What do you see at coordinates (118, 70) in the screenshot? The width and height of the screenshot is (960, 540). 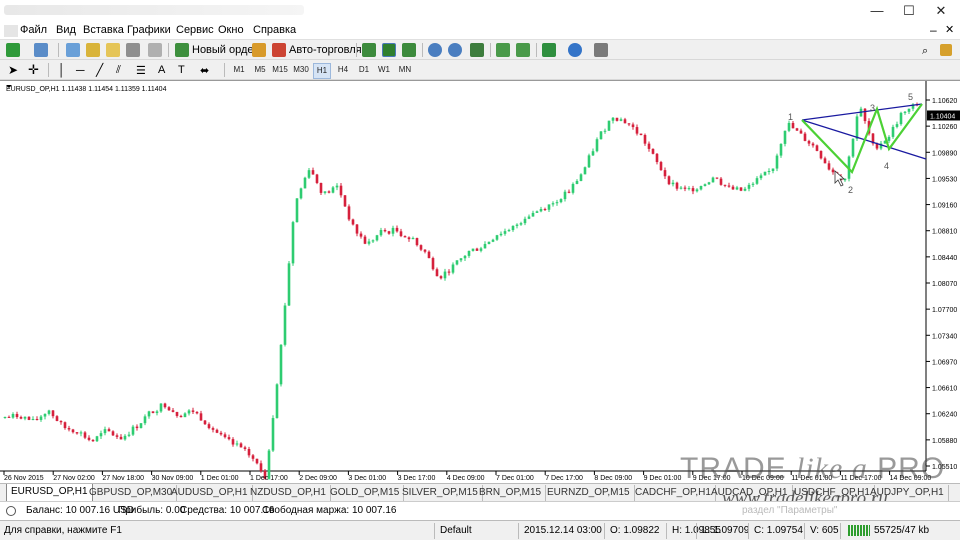 I see `channel-icon: ⫽` at bounding box center [118, 70].